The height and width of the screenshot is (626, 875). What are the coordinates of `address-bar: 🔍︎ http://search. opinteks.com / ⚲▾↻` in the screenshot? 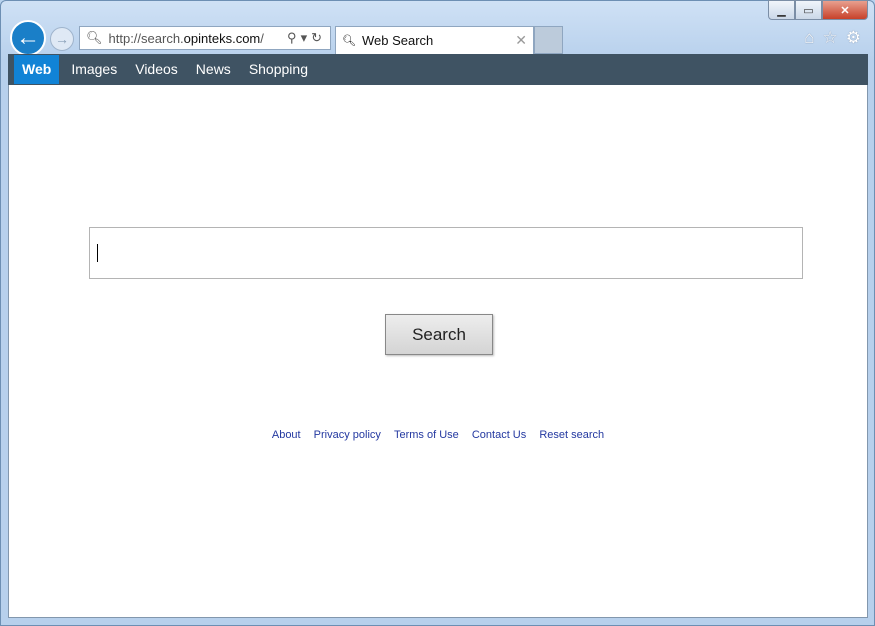 It's located at (205, 38).